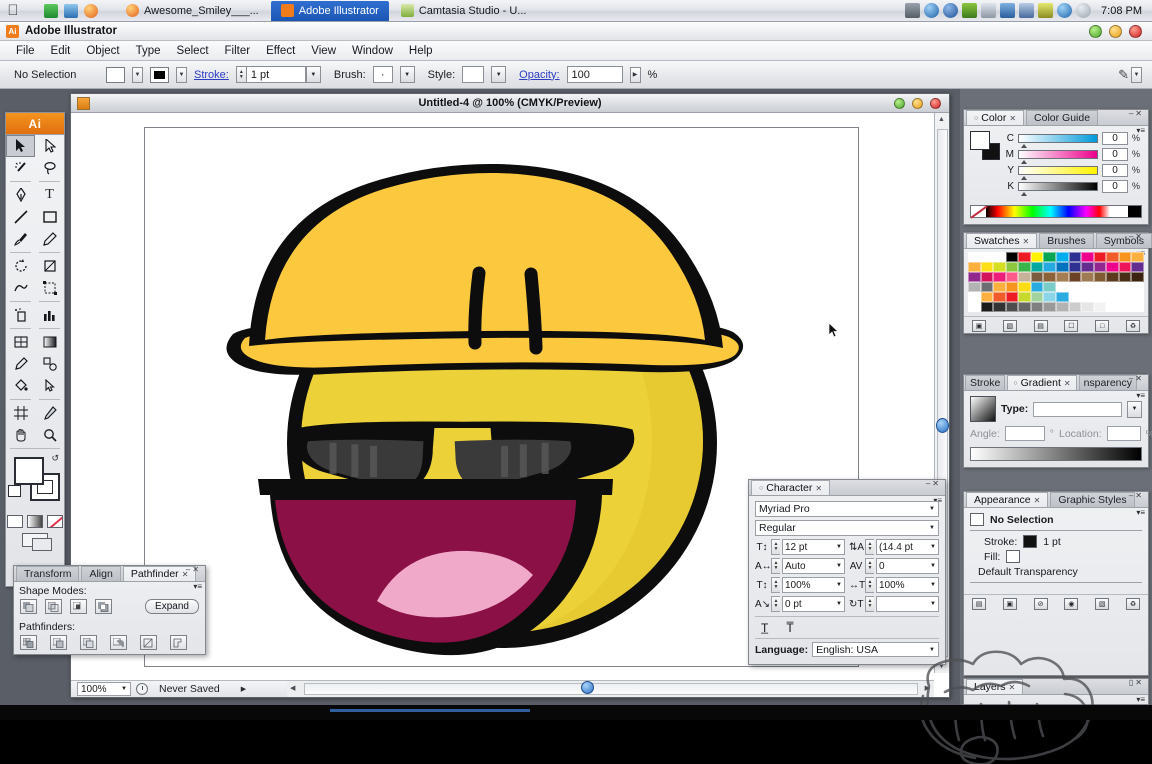  What do you see at coordinates (1136, 74) in the screenshot?
I see `control-bar-menu-arrow: ▼` at bounding box center [1136, 74].